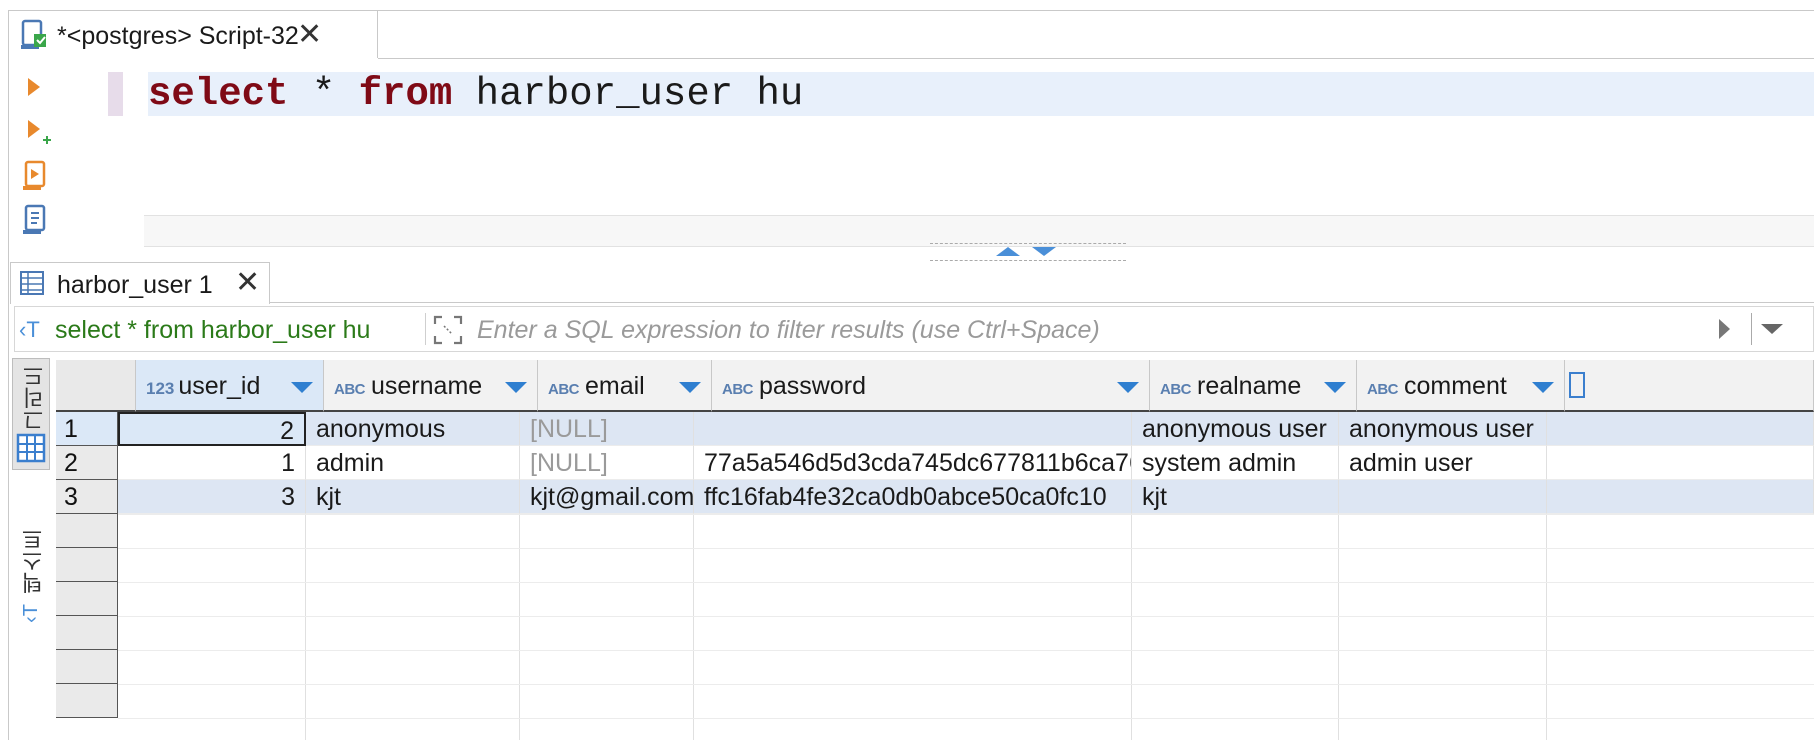  Describe the element at coordinates (212, 497) in the screenshot. I see `table-cell: 3` at that location.